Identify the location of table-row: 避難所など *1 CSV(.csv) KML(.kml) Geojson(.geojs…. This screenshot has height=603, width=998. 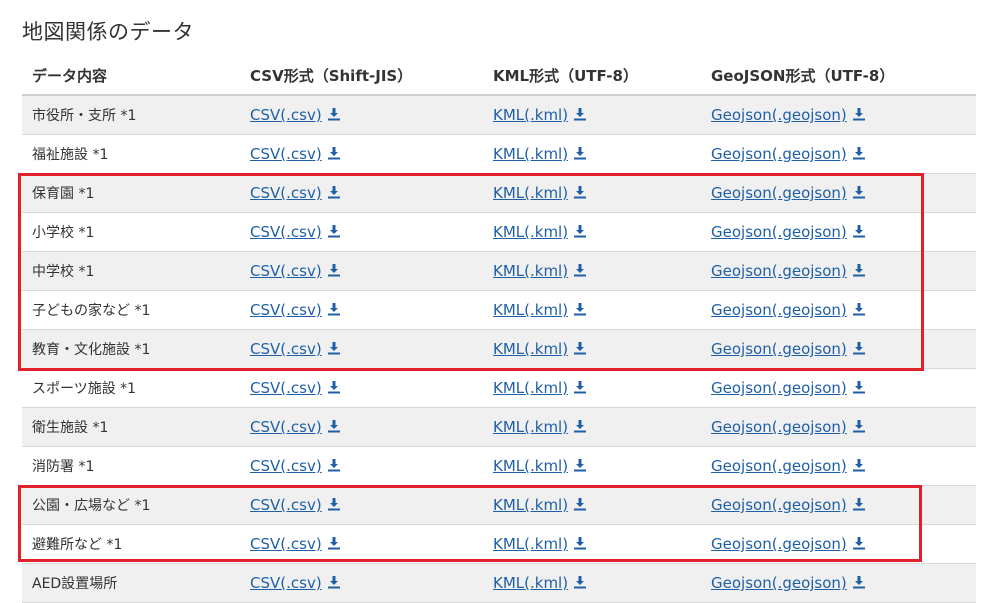
(499, 544).